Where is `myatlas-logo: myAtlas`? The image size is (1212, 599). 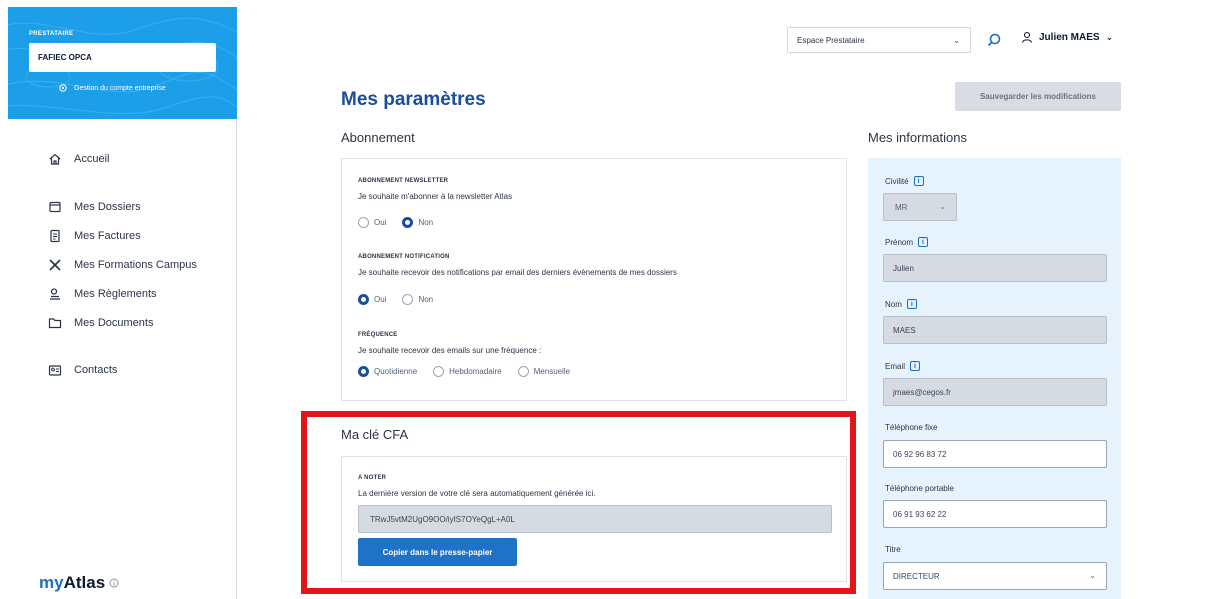 myatlas-logo: myAtlas is located at coordinates (79, 583).